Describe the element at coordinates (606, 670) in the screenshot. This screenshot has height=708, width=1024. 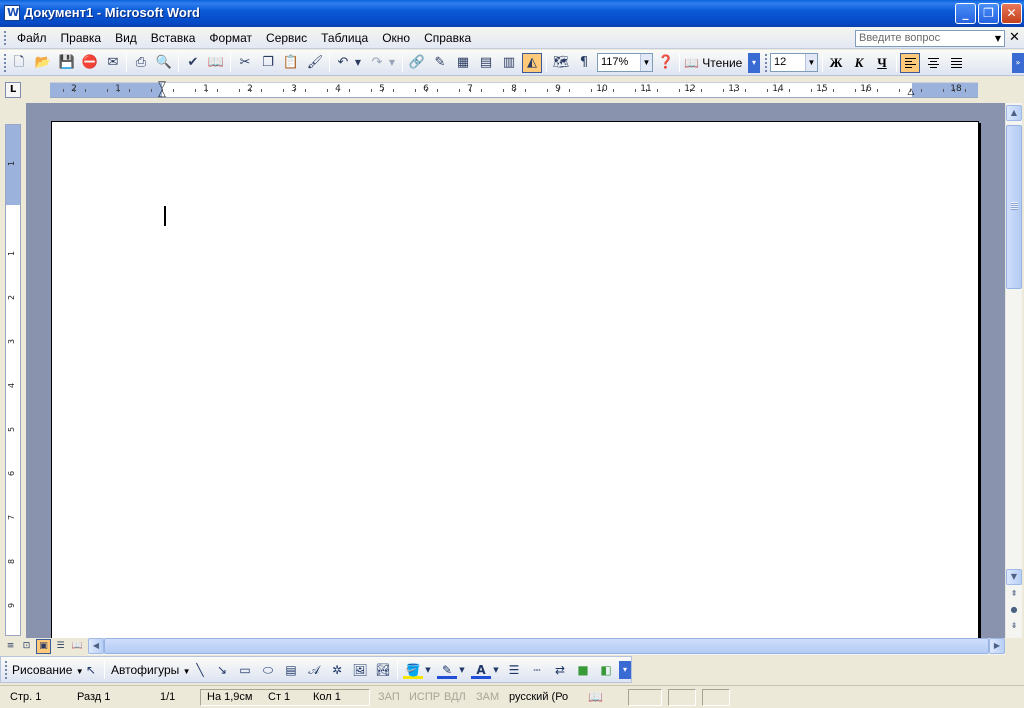
I see `3d-style-icon: ◧` at that location.